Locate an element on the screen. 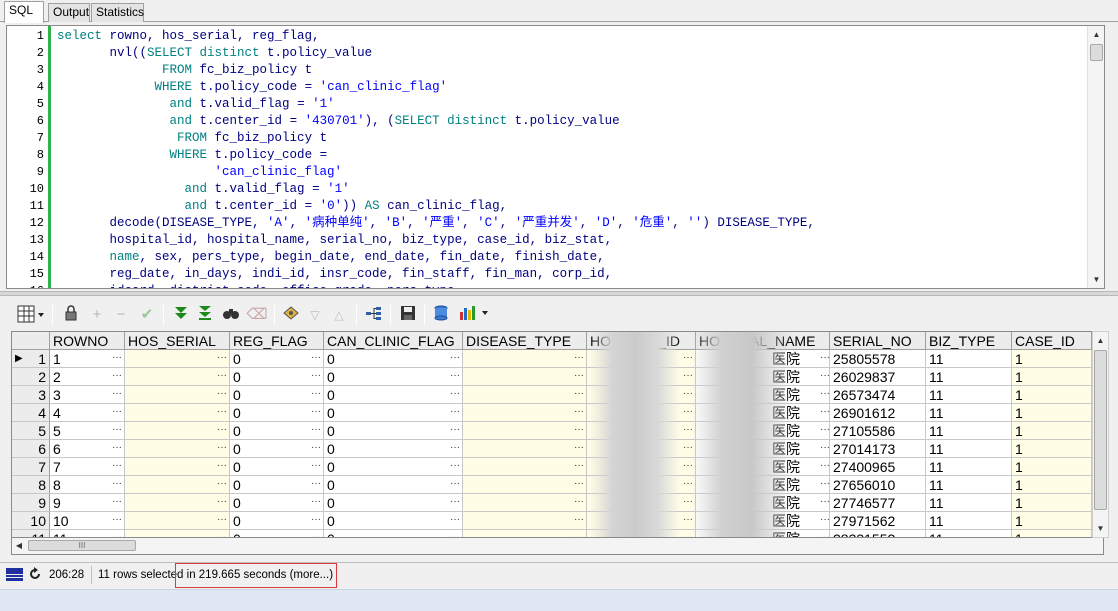 Image resolution: width=1118 pixels, height=611 pixels. chart-icon is located at coordinates (474, 315).